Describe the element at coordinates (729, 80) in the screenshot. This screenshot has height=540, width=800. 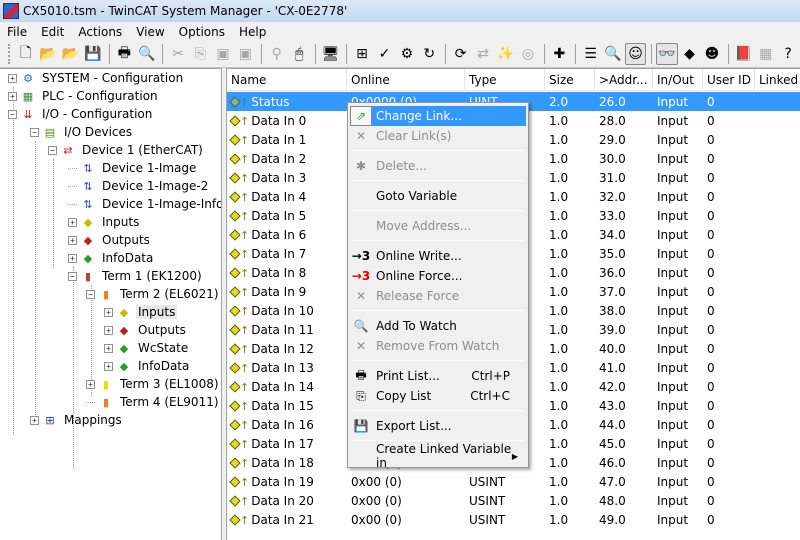
I see `column-header-user-id: User ID` at that location.